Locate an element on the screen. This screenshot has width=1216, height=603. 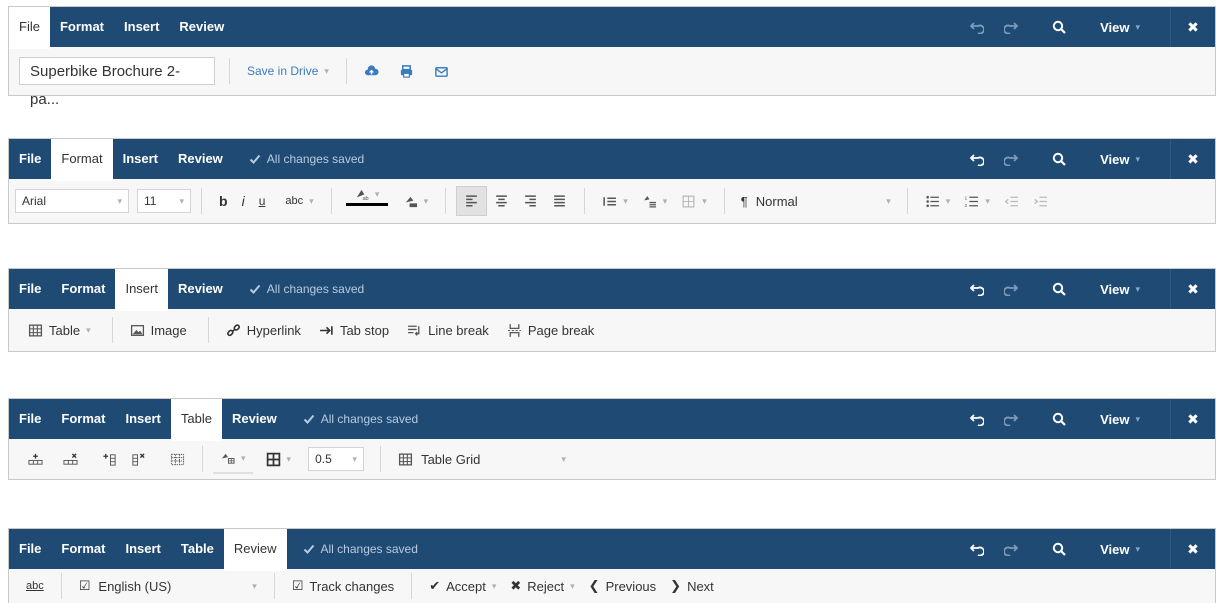
delete-row-button is located at coordinates (70, 459).